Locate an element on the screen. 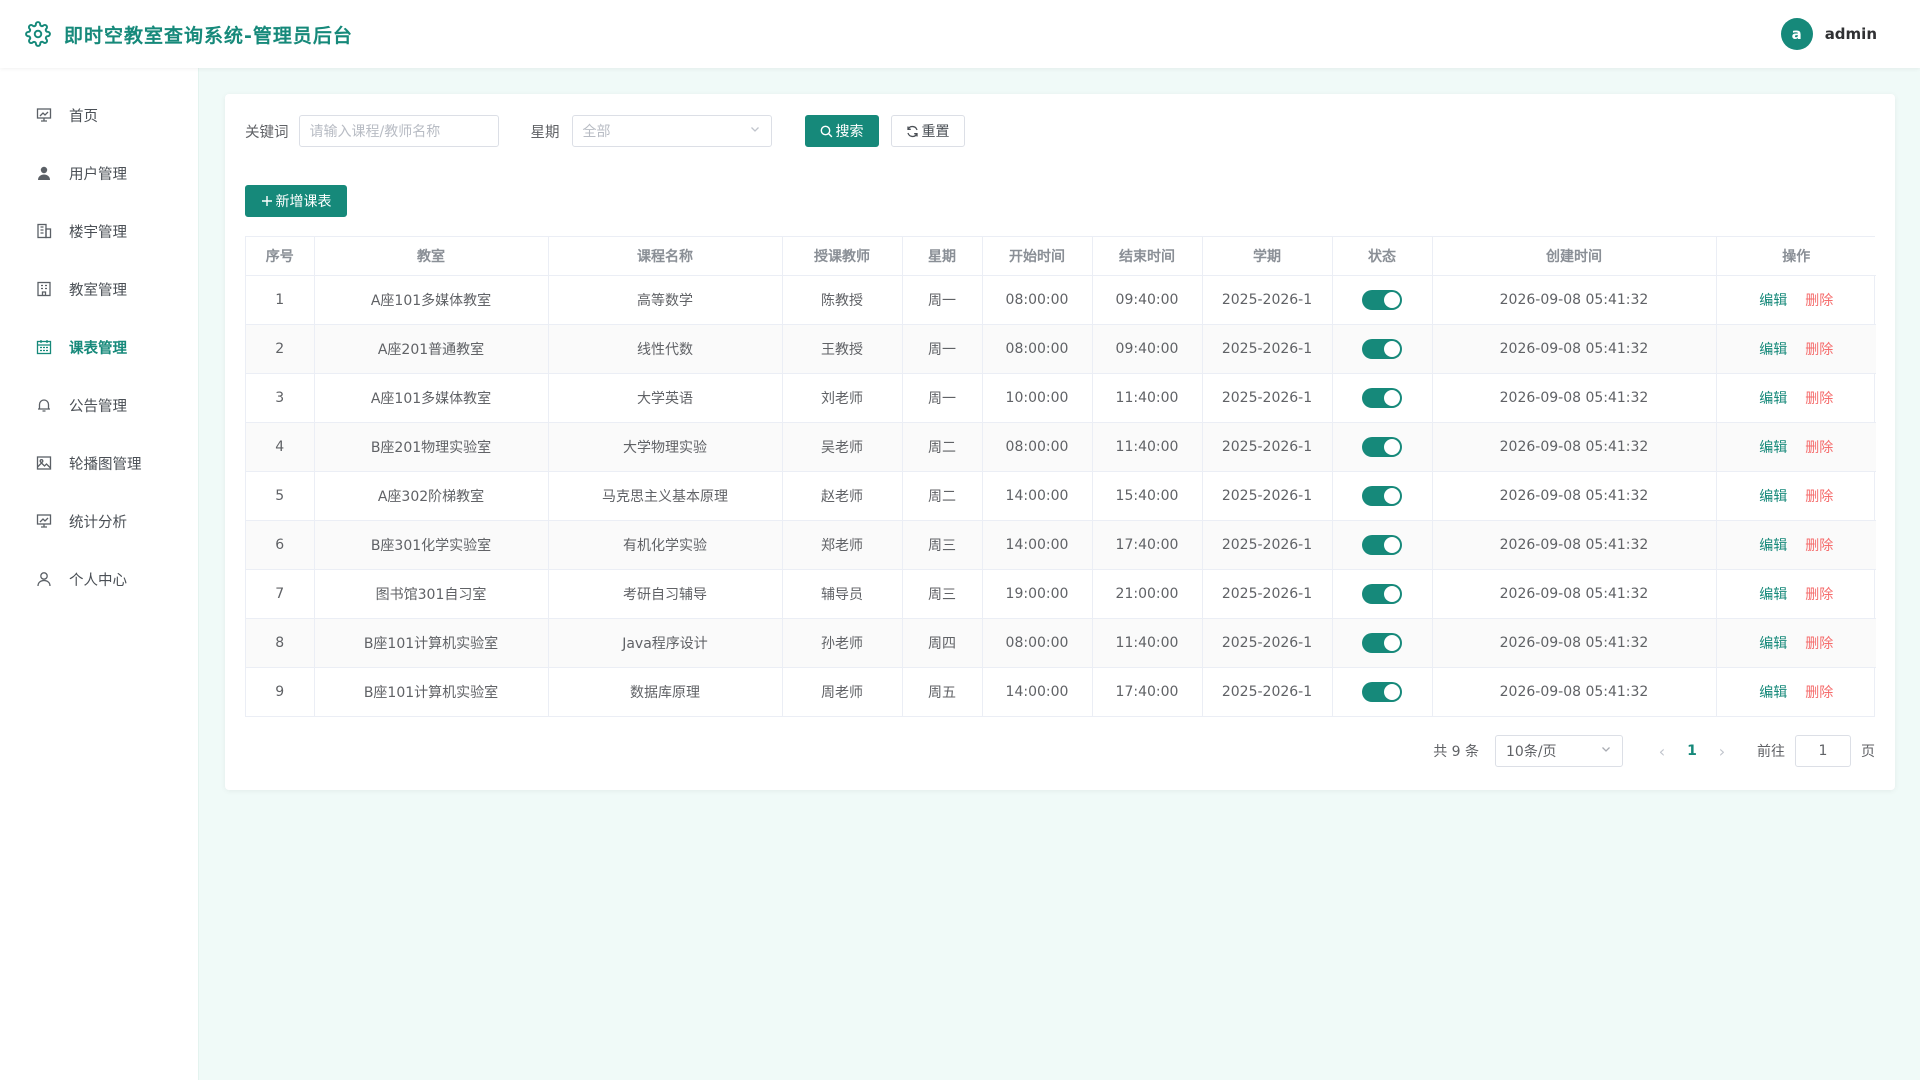  user-menu: a admin is located at coordinates (1828, 34).